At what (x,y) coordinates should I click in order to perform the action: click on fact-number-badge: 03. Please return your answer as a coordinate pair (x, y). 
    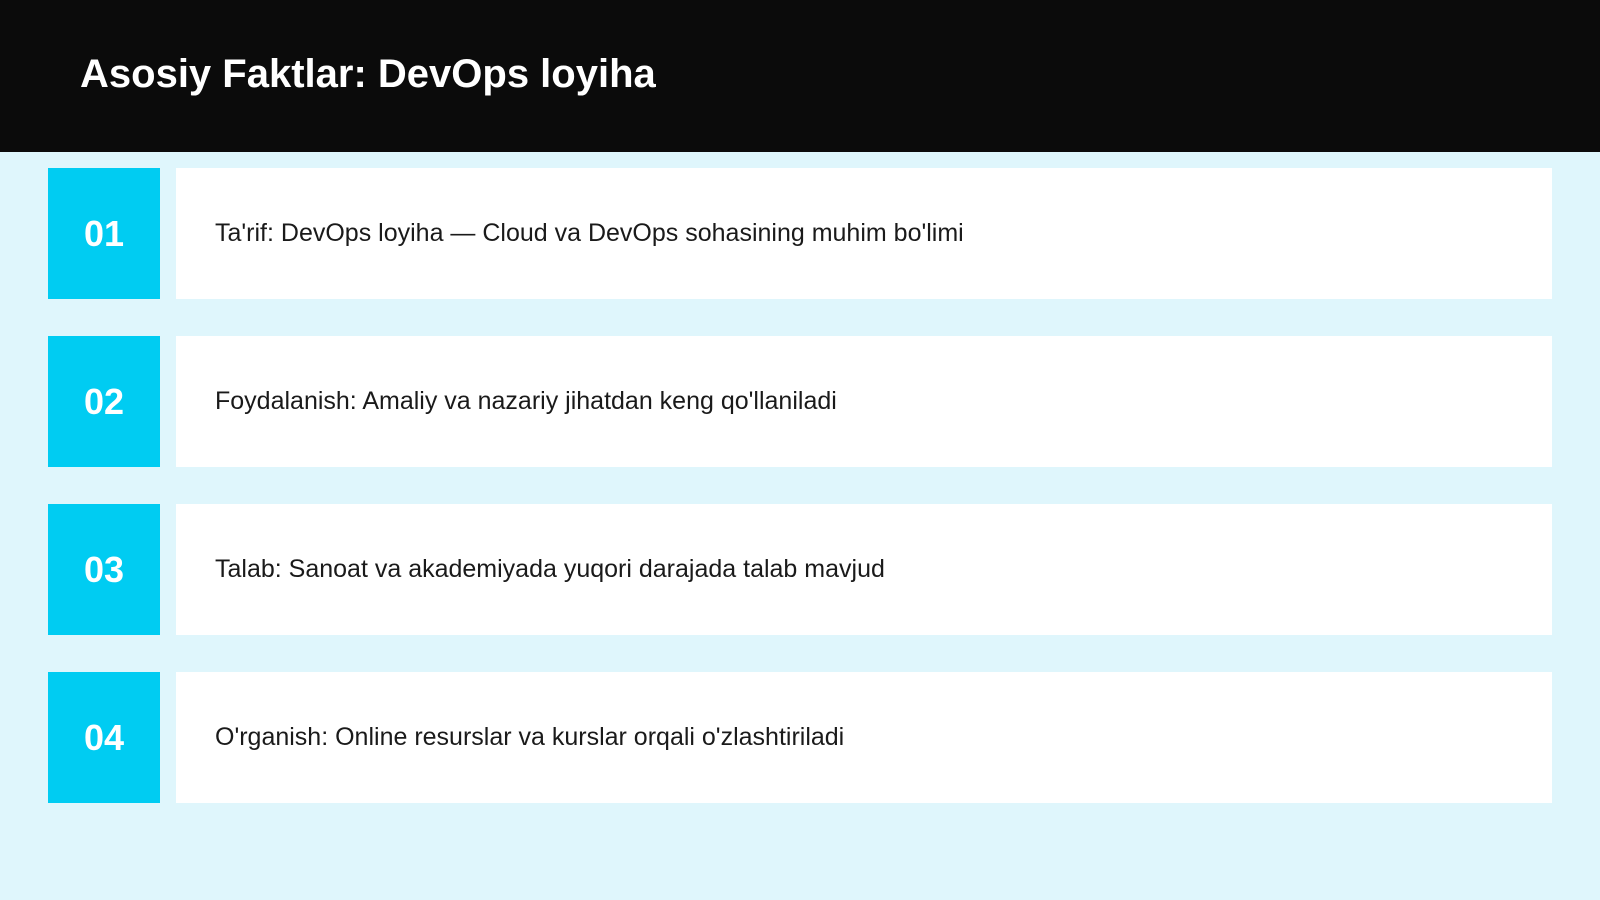
    Looking at the image, I should click on (104, 569).